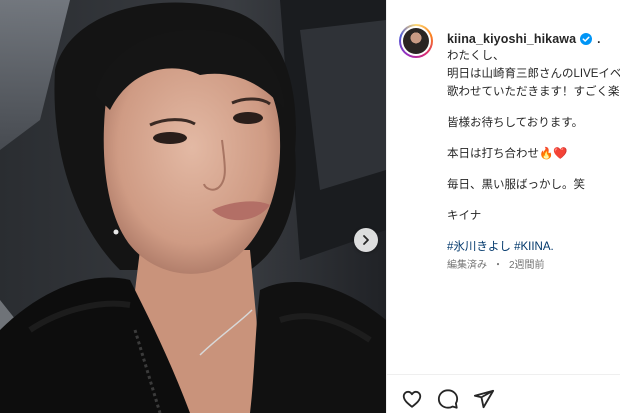 This screenshot has width=620, height=413. I want to click on next-photo-button, so click(366, 240).